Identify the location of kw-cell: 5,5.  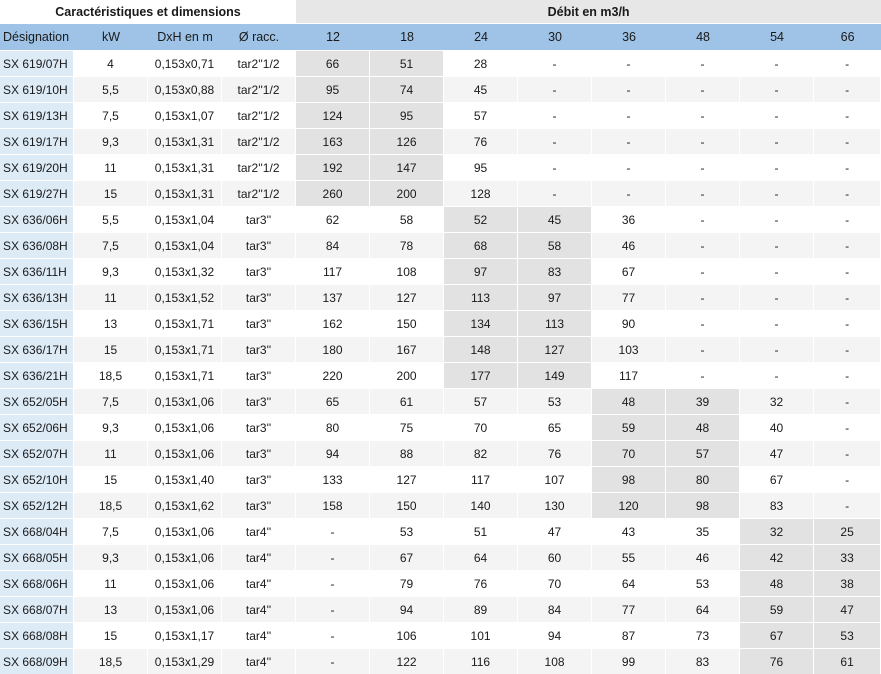
(111, 89).